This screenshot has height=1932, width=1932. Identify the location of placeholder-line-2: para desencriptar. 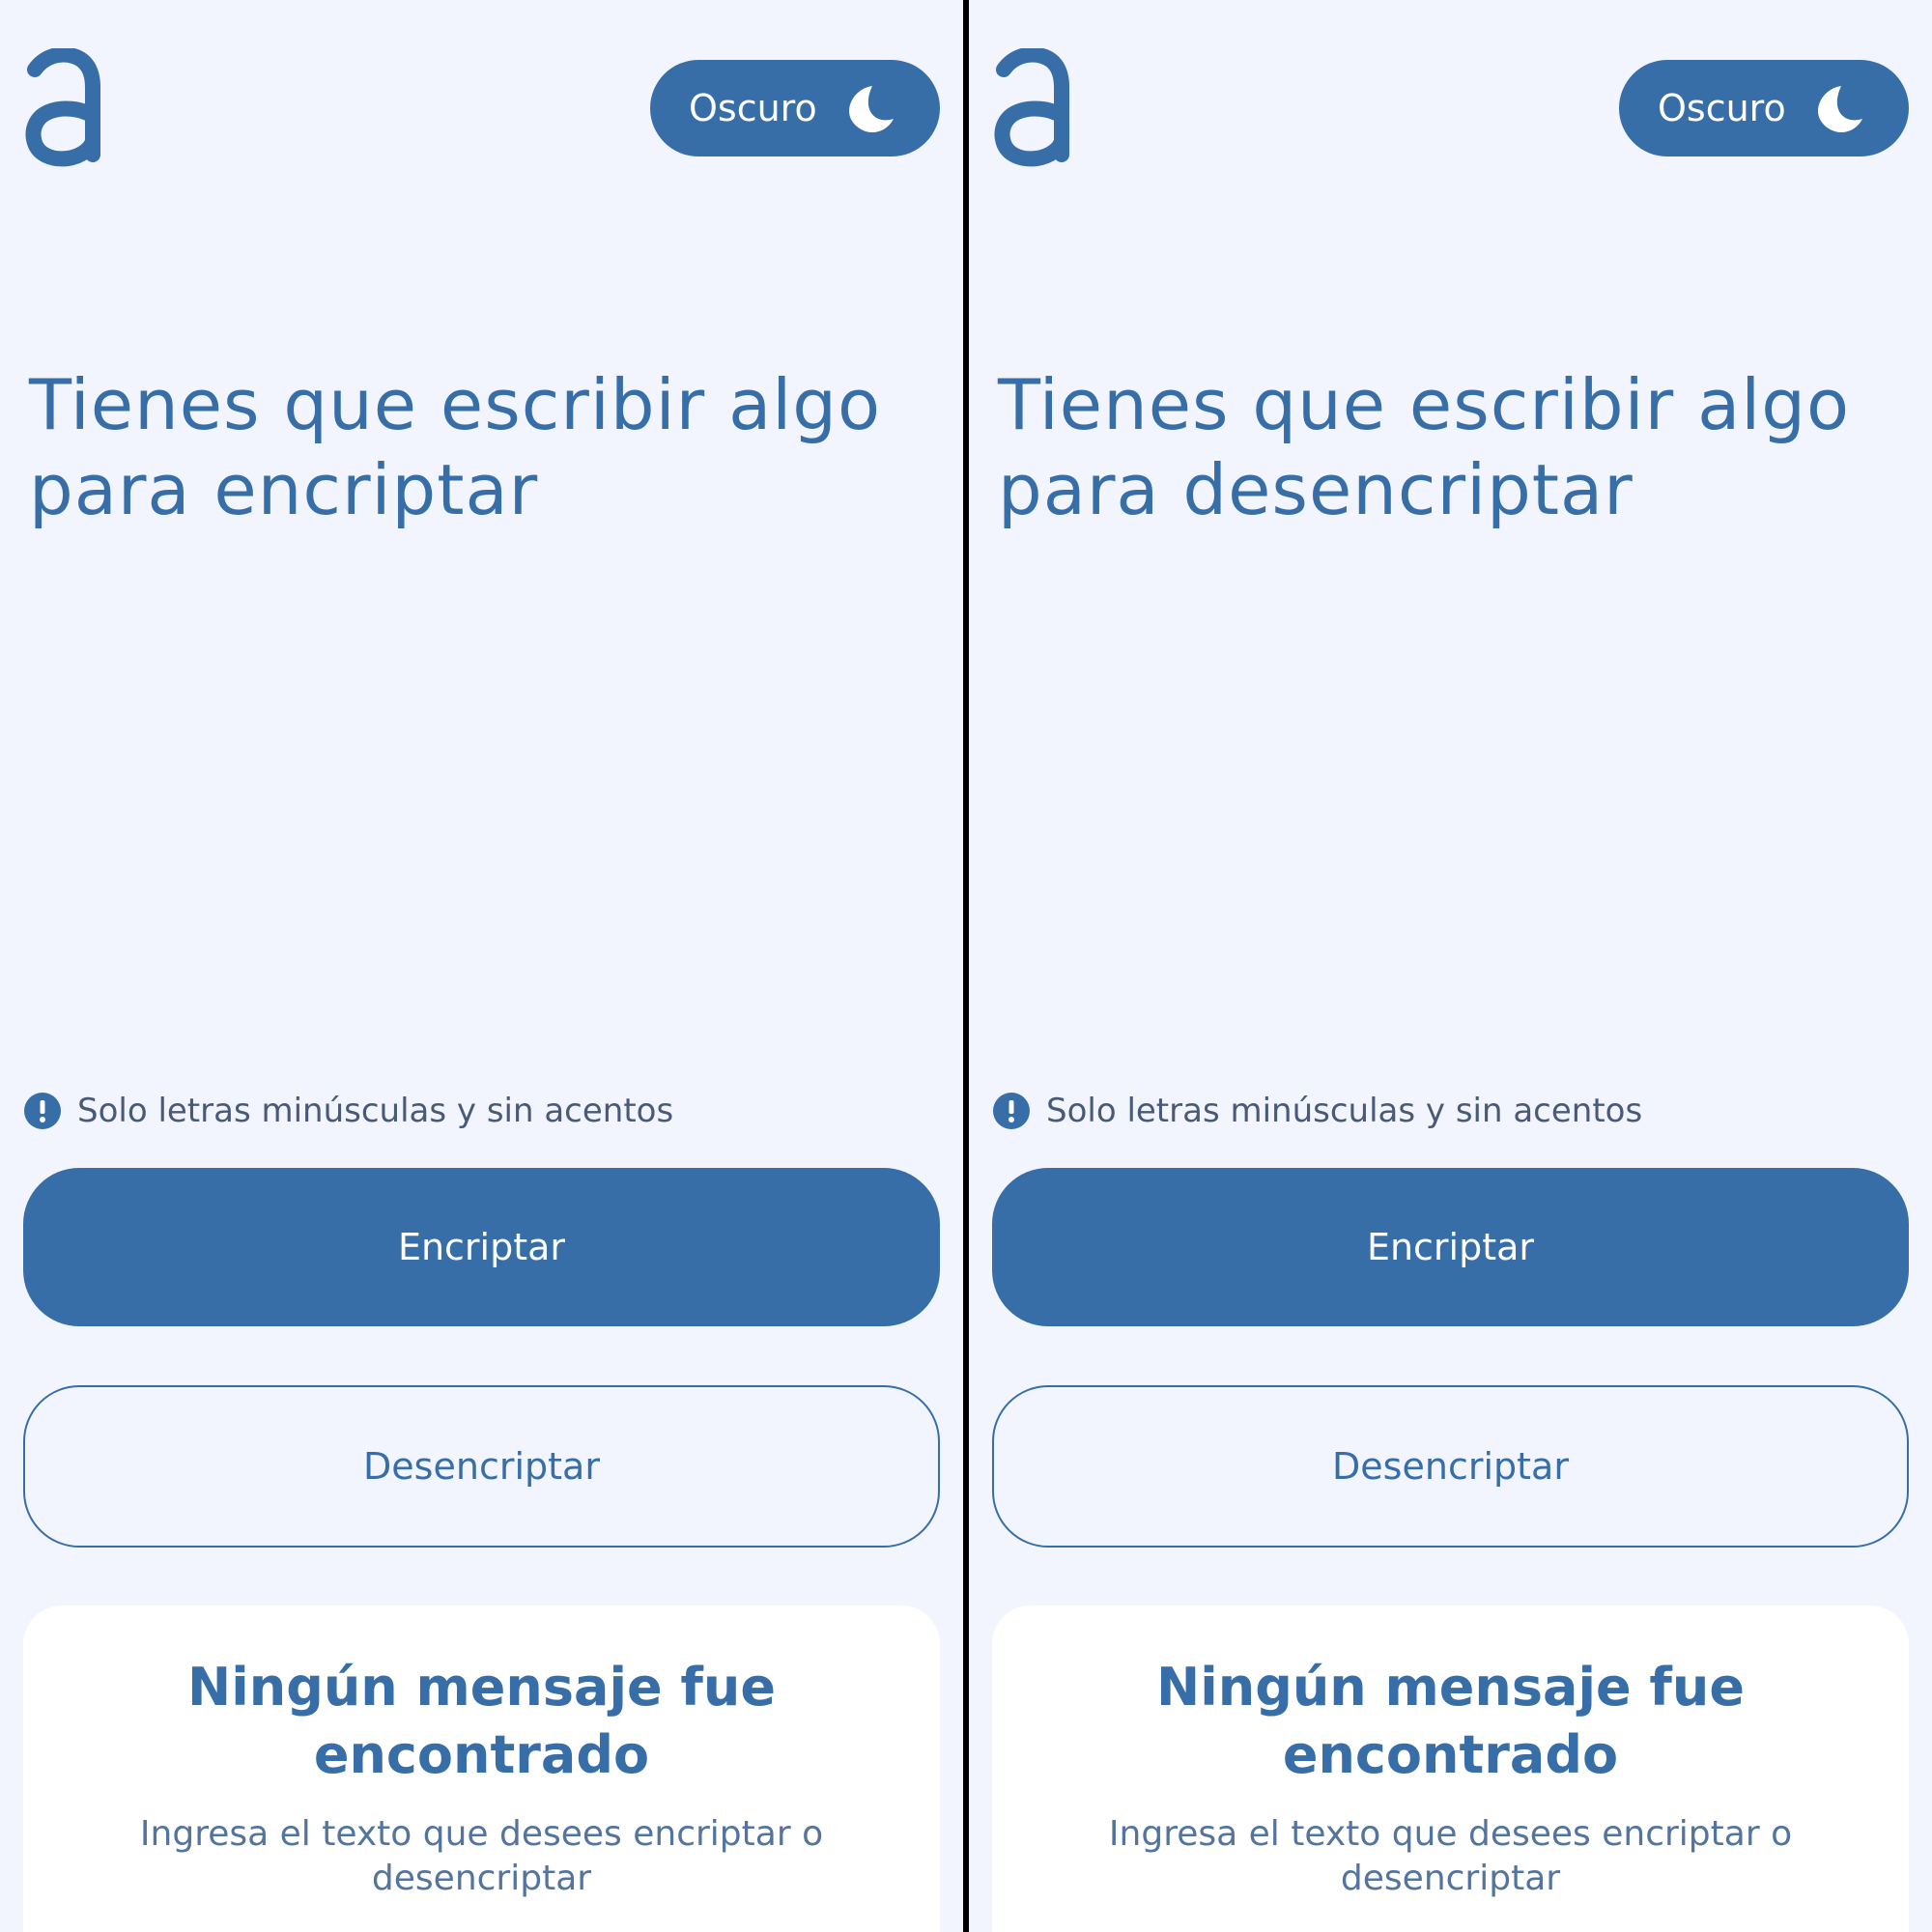
(1316, 489).